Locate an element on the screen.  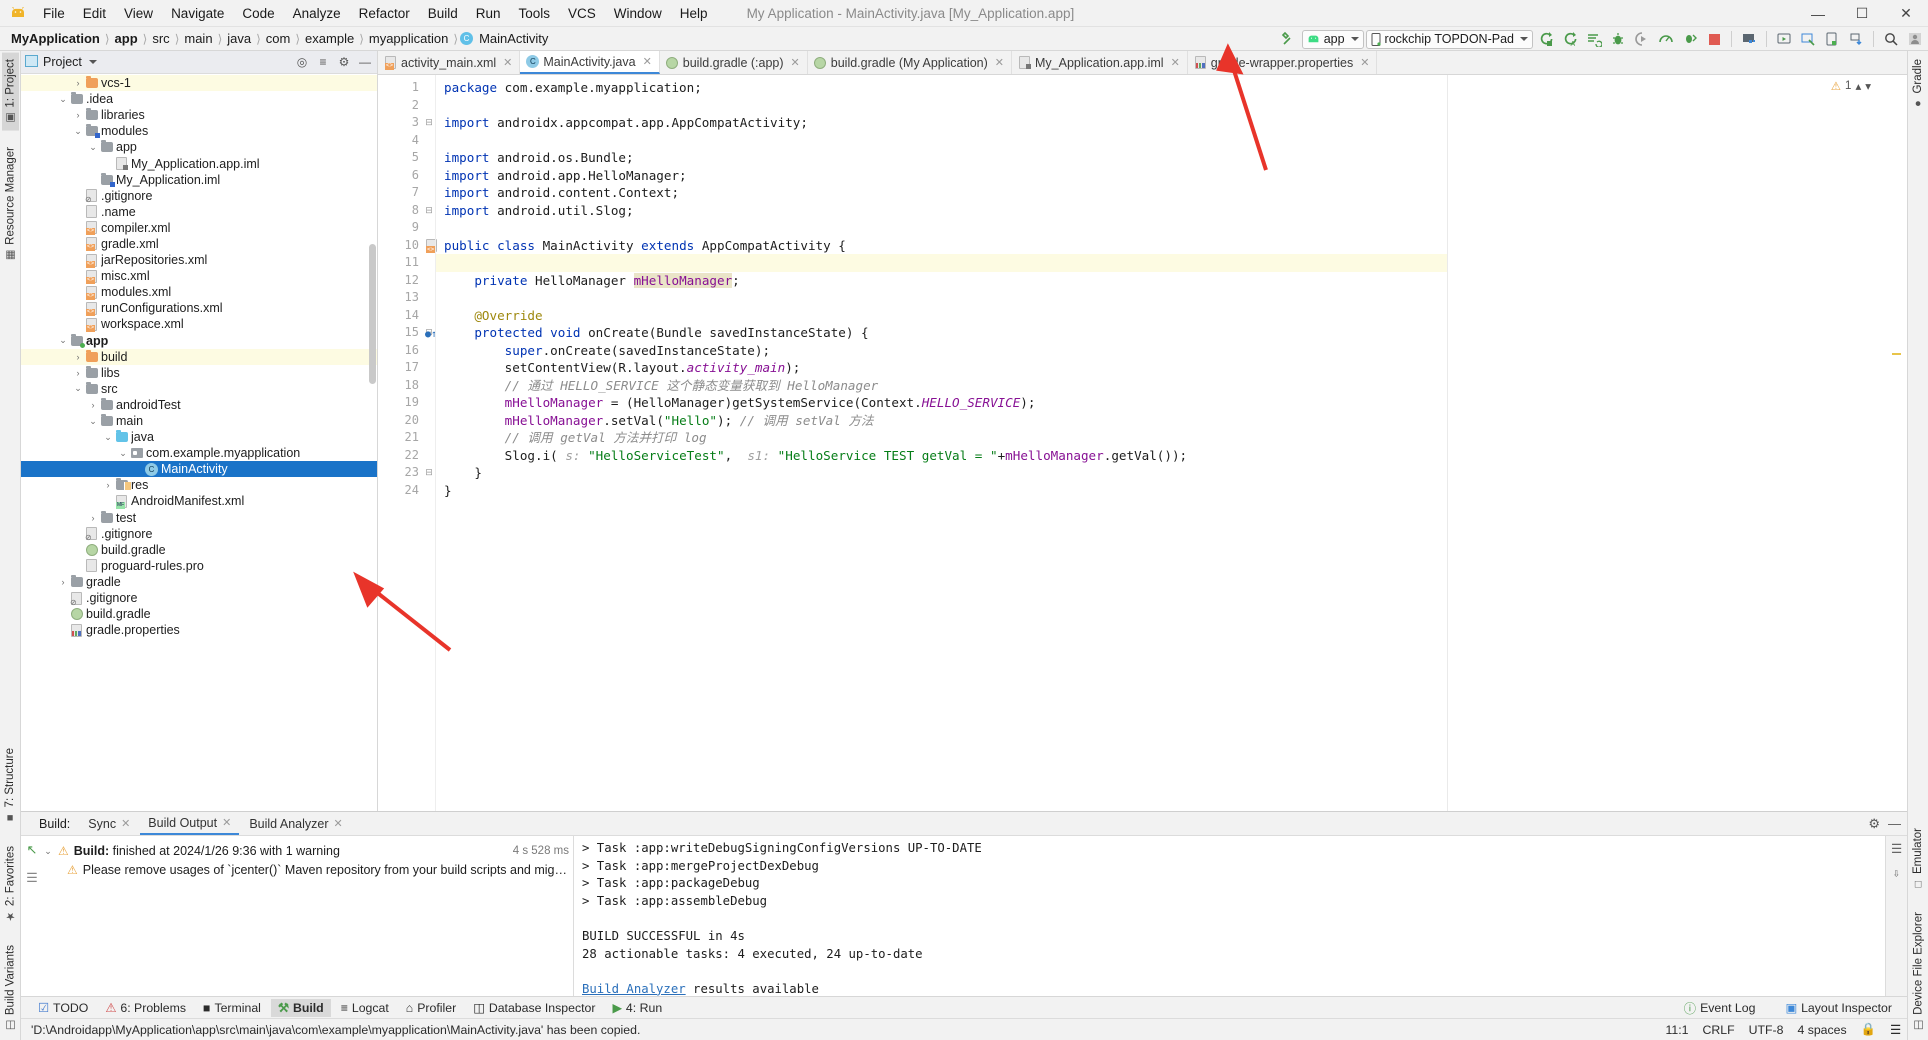
tree-row: My_Application.iml is located at coordinates (199, 180).